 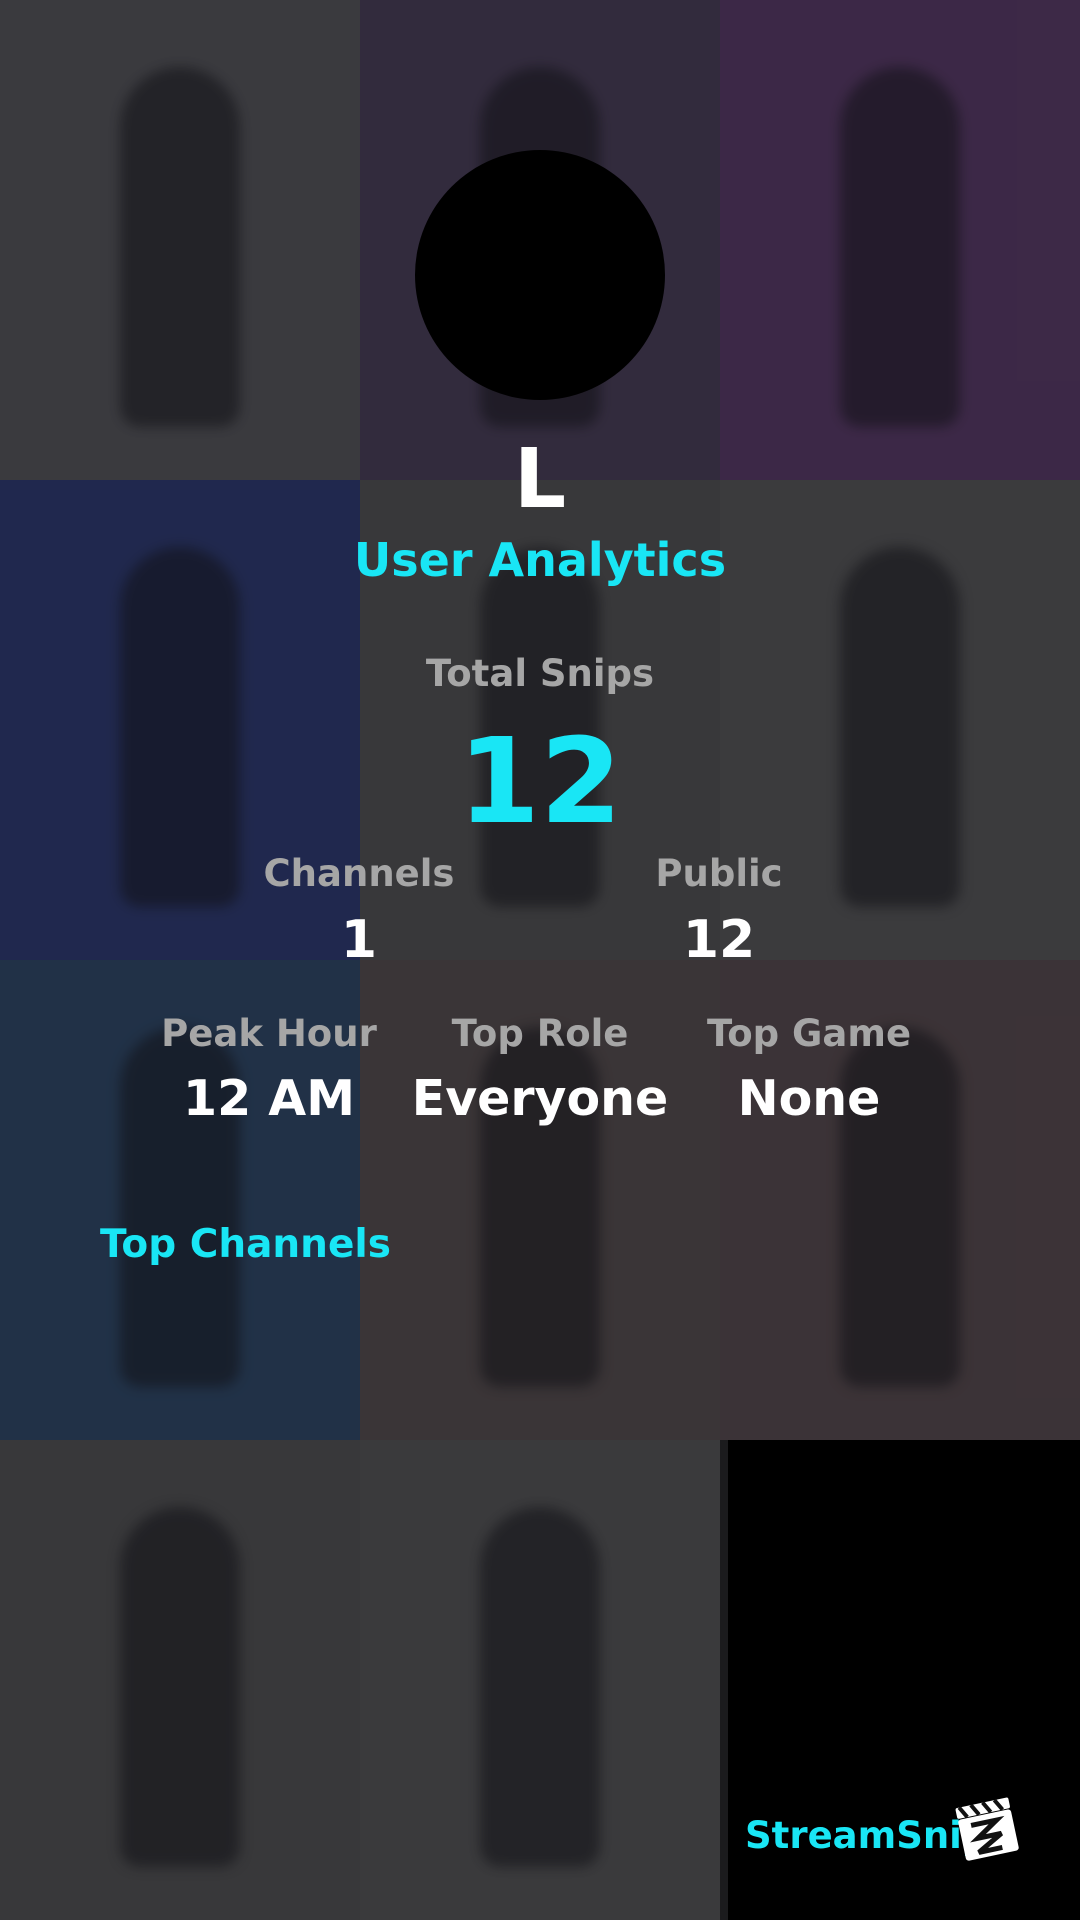 I want to click on clapperboard-icon, so click(x=987, y=1829).